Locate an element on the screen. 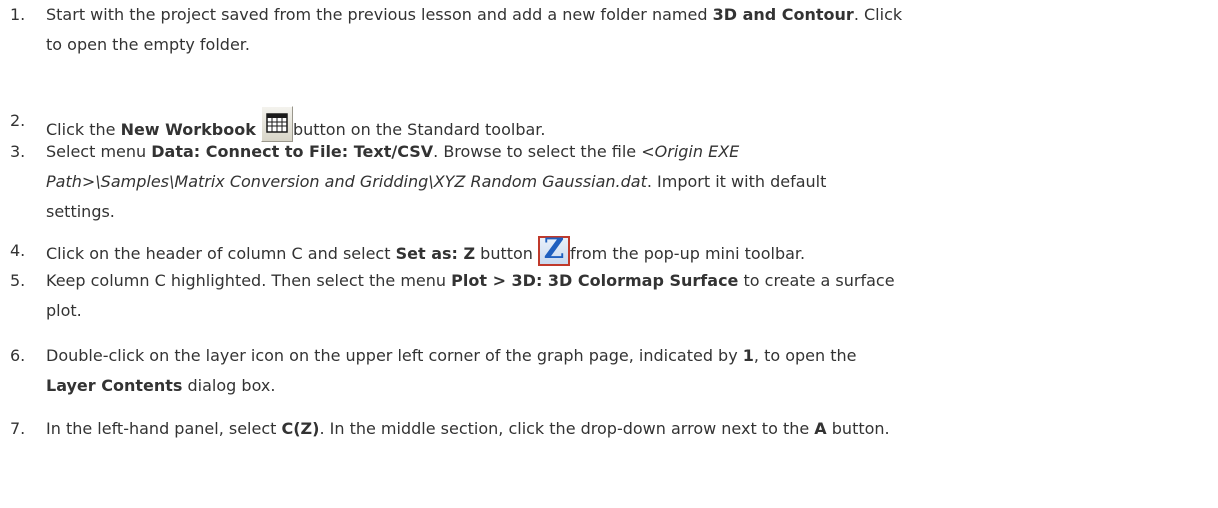  step-number: 5. is located at coordinates (18, 280).